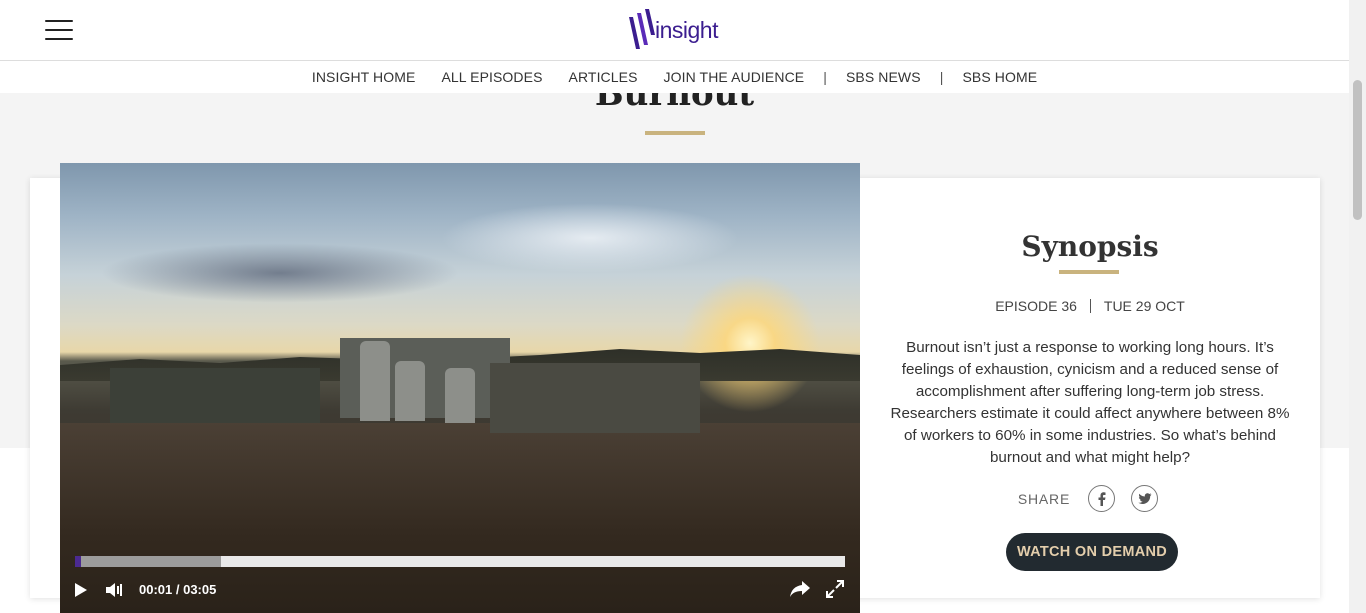 The width and height of the screenshot is (1366, 613). What do you see at coordinates (686, 29) in the screenshot?
I see `logo-text: insight` at bounding box center [686, 29].